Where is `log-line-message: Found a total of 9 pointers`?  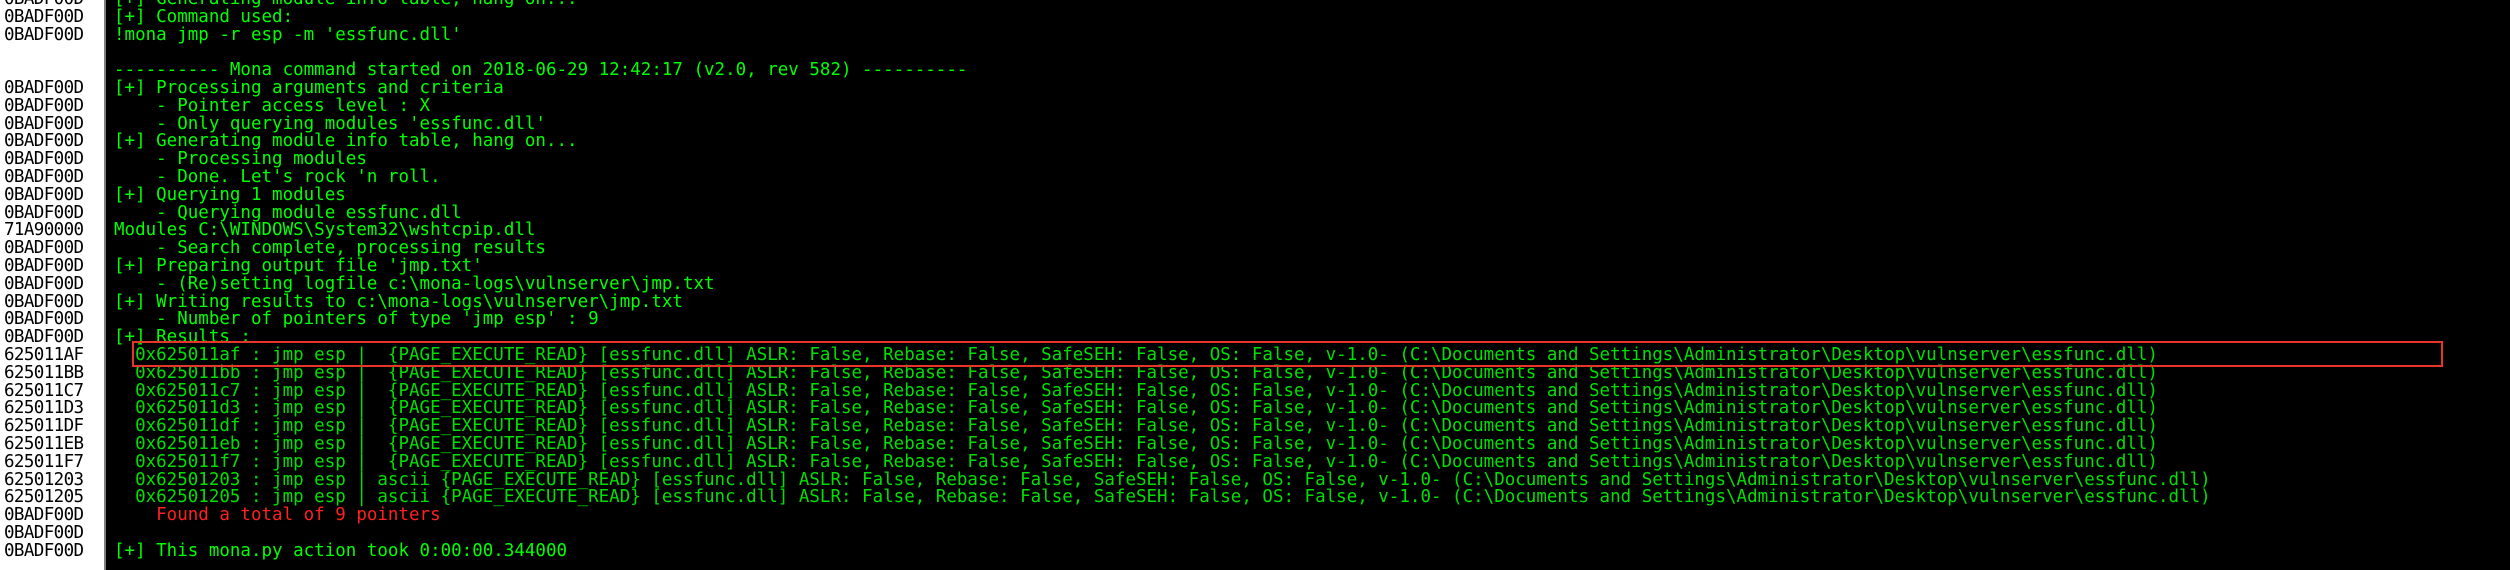 log-line-message: Found a total of 9 pointers is located at coordinates (277, 515).